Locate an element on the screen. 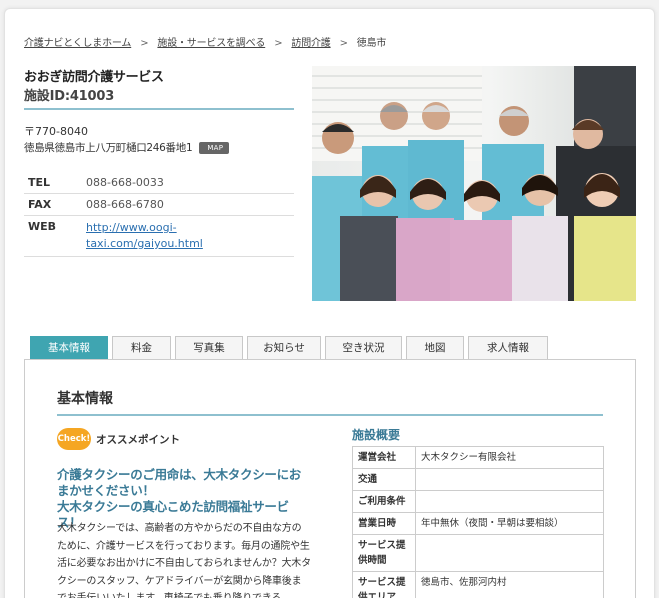  contact-row-web: WEB http://www.oogi-taxi.com/gaiyou.html is located at coordinates (159, 236).